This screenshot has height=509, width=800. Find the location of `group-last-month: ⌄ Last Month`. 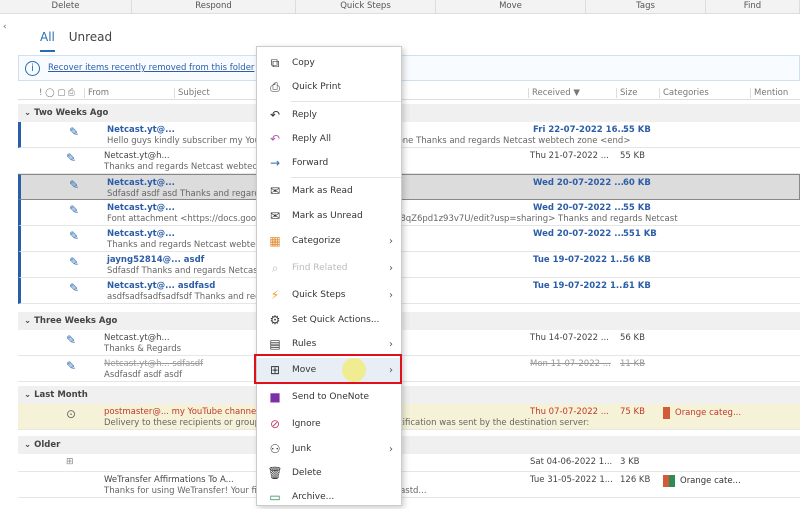

group-last-month: ⌄ Last Month is located at coordinates (409, 395).